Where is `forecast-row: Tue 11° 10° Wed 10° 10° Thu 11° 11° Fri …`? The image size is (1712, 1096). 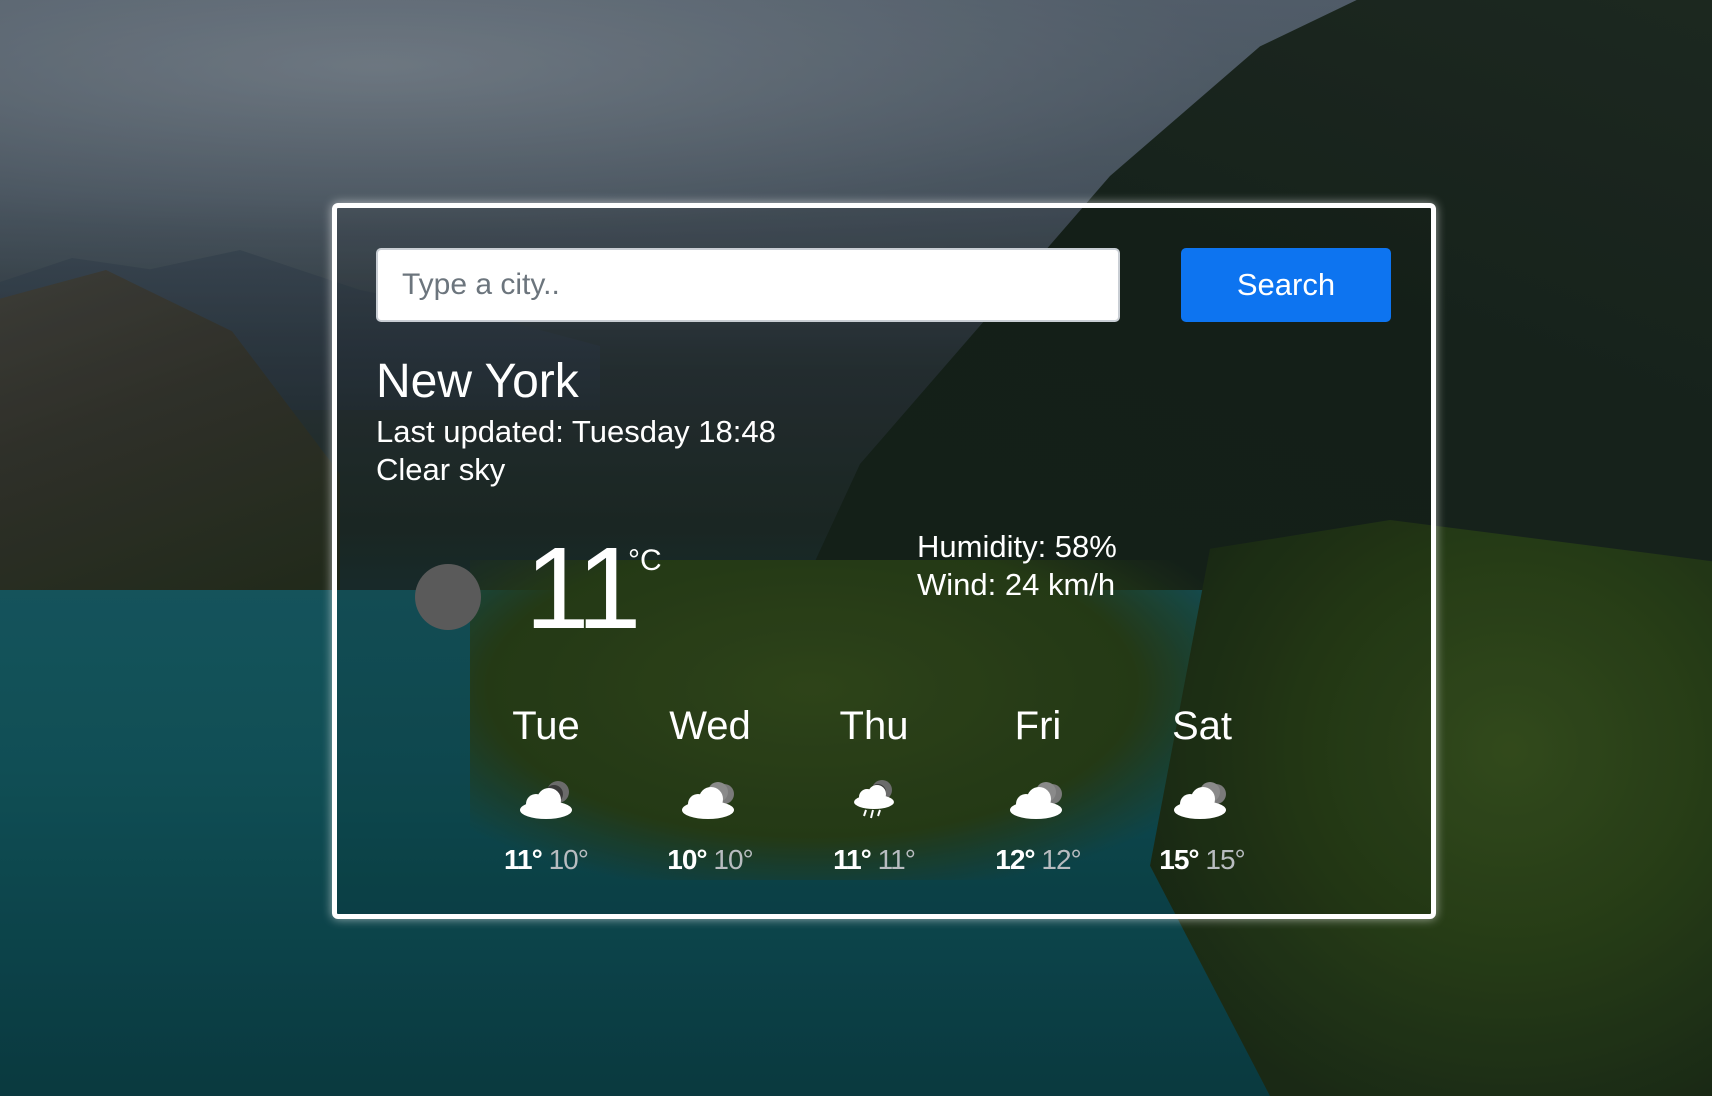
forecast-row: Tue 11° 10° Wed 10° 10° Thu 11° 11° Fri … is located at coordinates (874, 801).